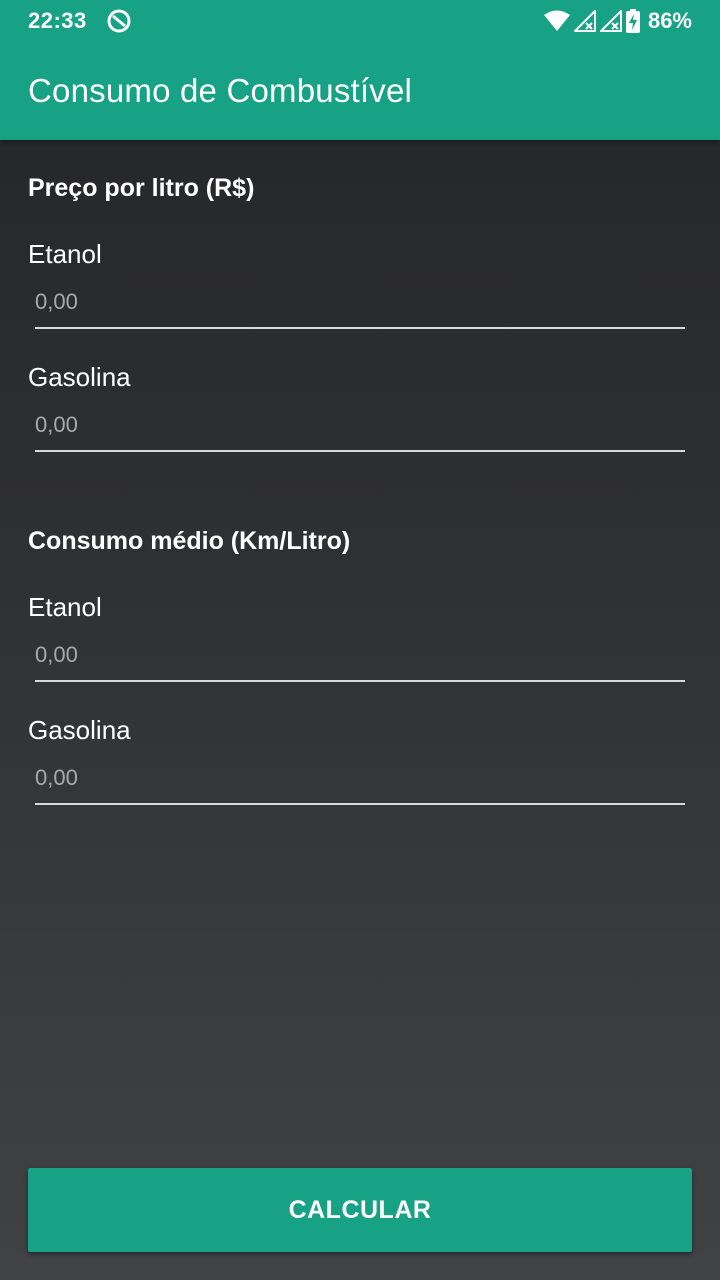 The width and height of the screenshot is (720, 1280). What do you see at coordinates (65, 607) in the screenshot?
I see `consumption-ethanol-label: Etanol` at bounding box center [65, 607].